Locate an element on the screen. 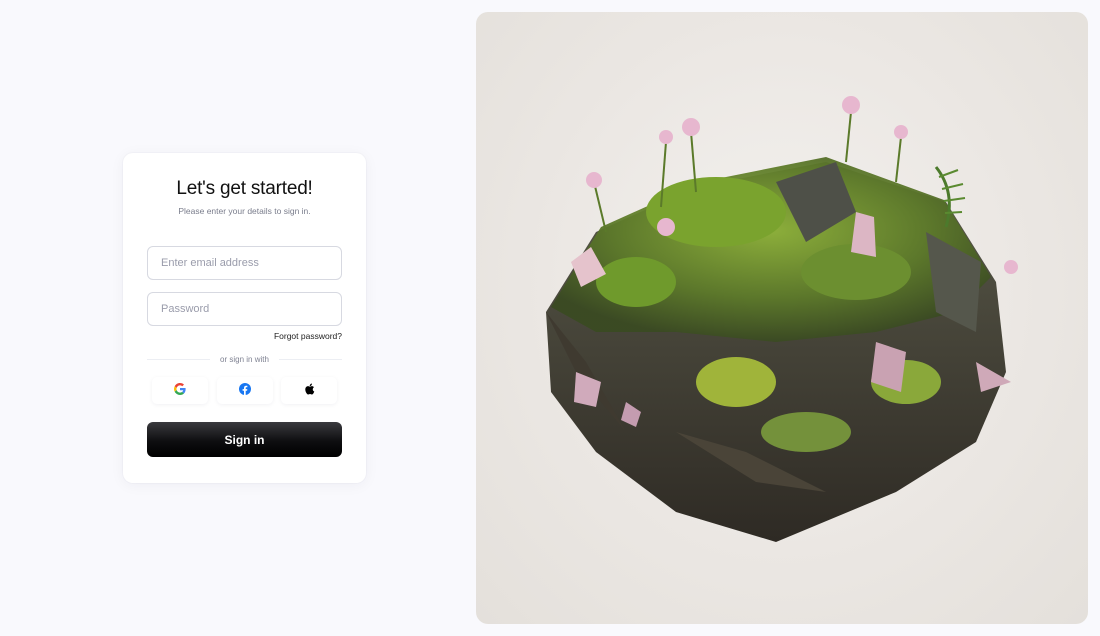 The height and width of the screenshot is (636, 1100). divider-line-left is located at coordinates (179, 359).